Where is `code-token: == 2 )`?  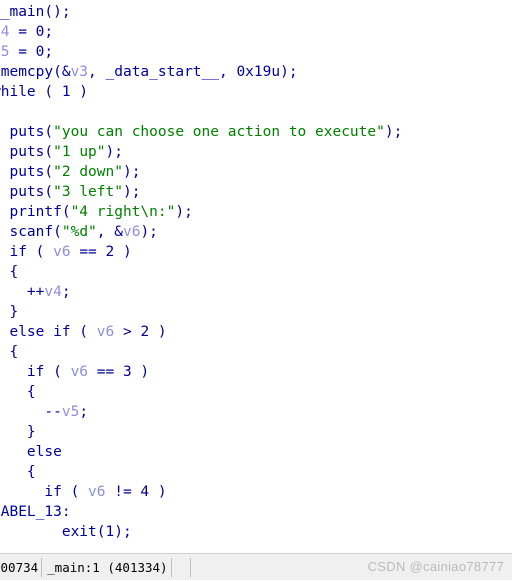
code-token: == 2 ) is located at coordinates (101, 252).